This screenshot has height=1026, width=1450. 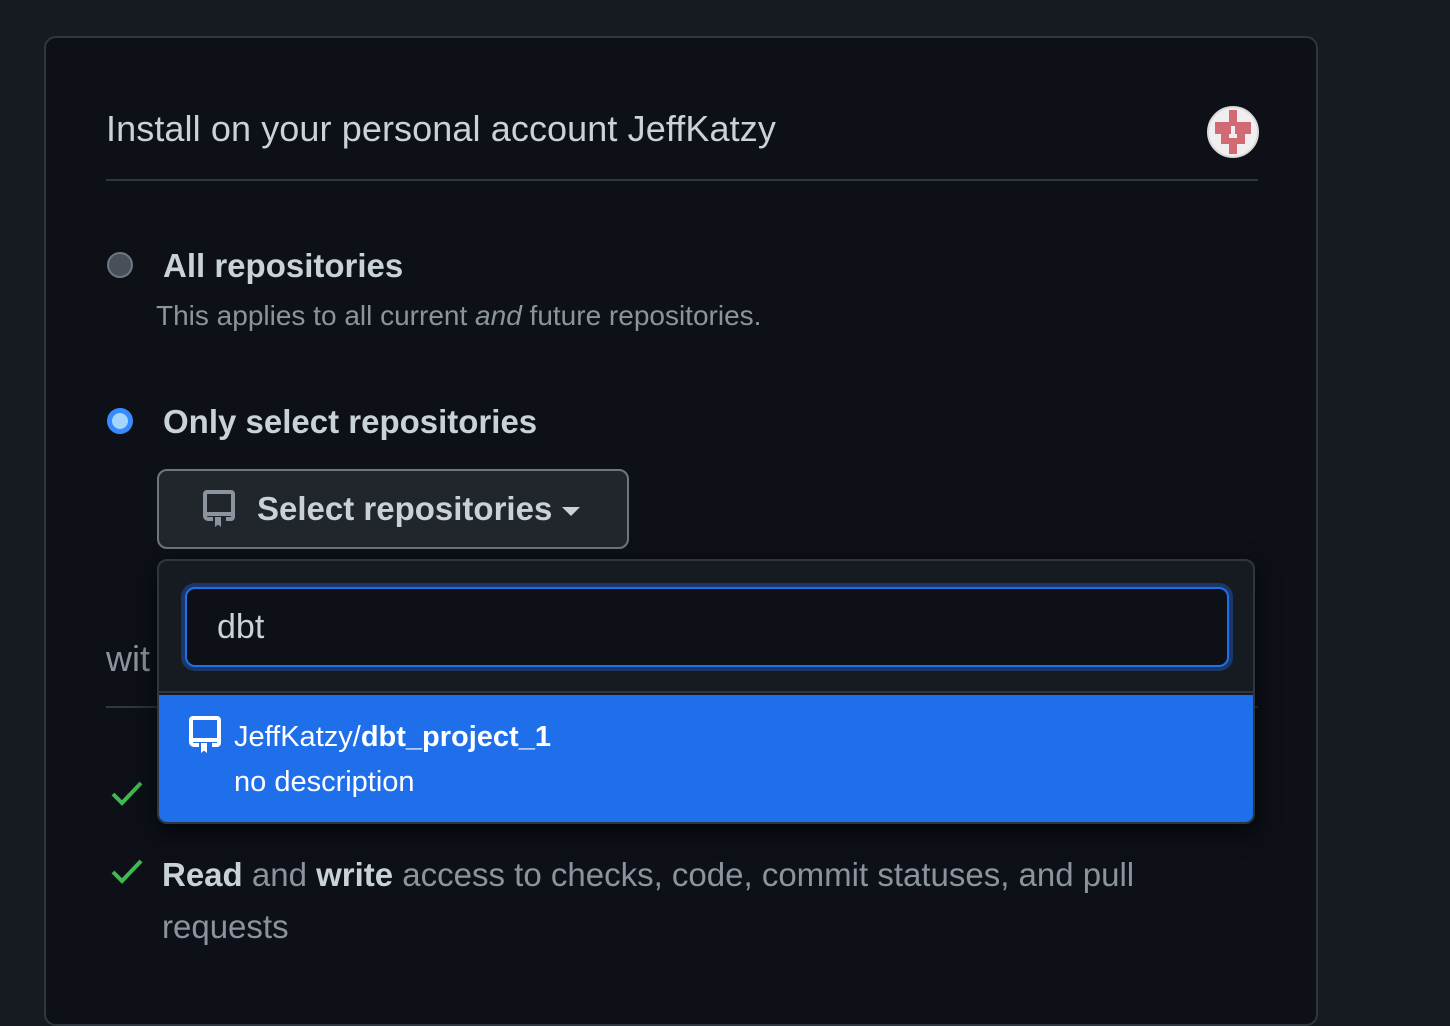 I want to click on select-repositories-button: Select repositories, so click(x=393, y=509).